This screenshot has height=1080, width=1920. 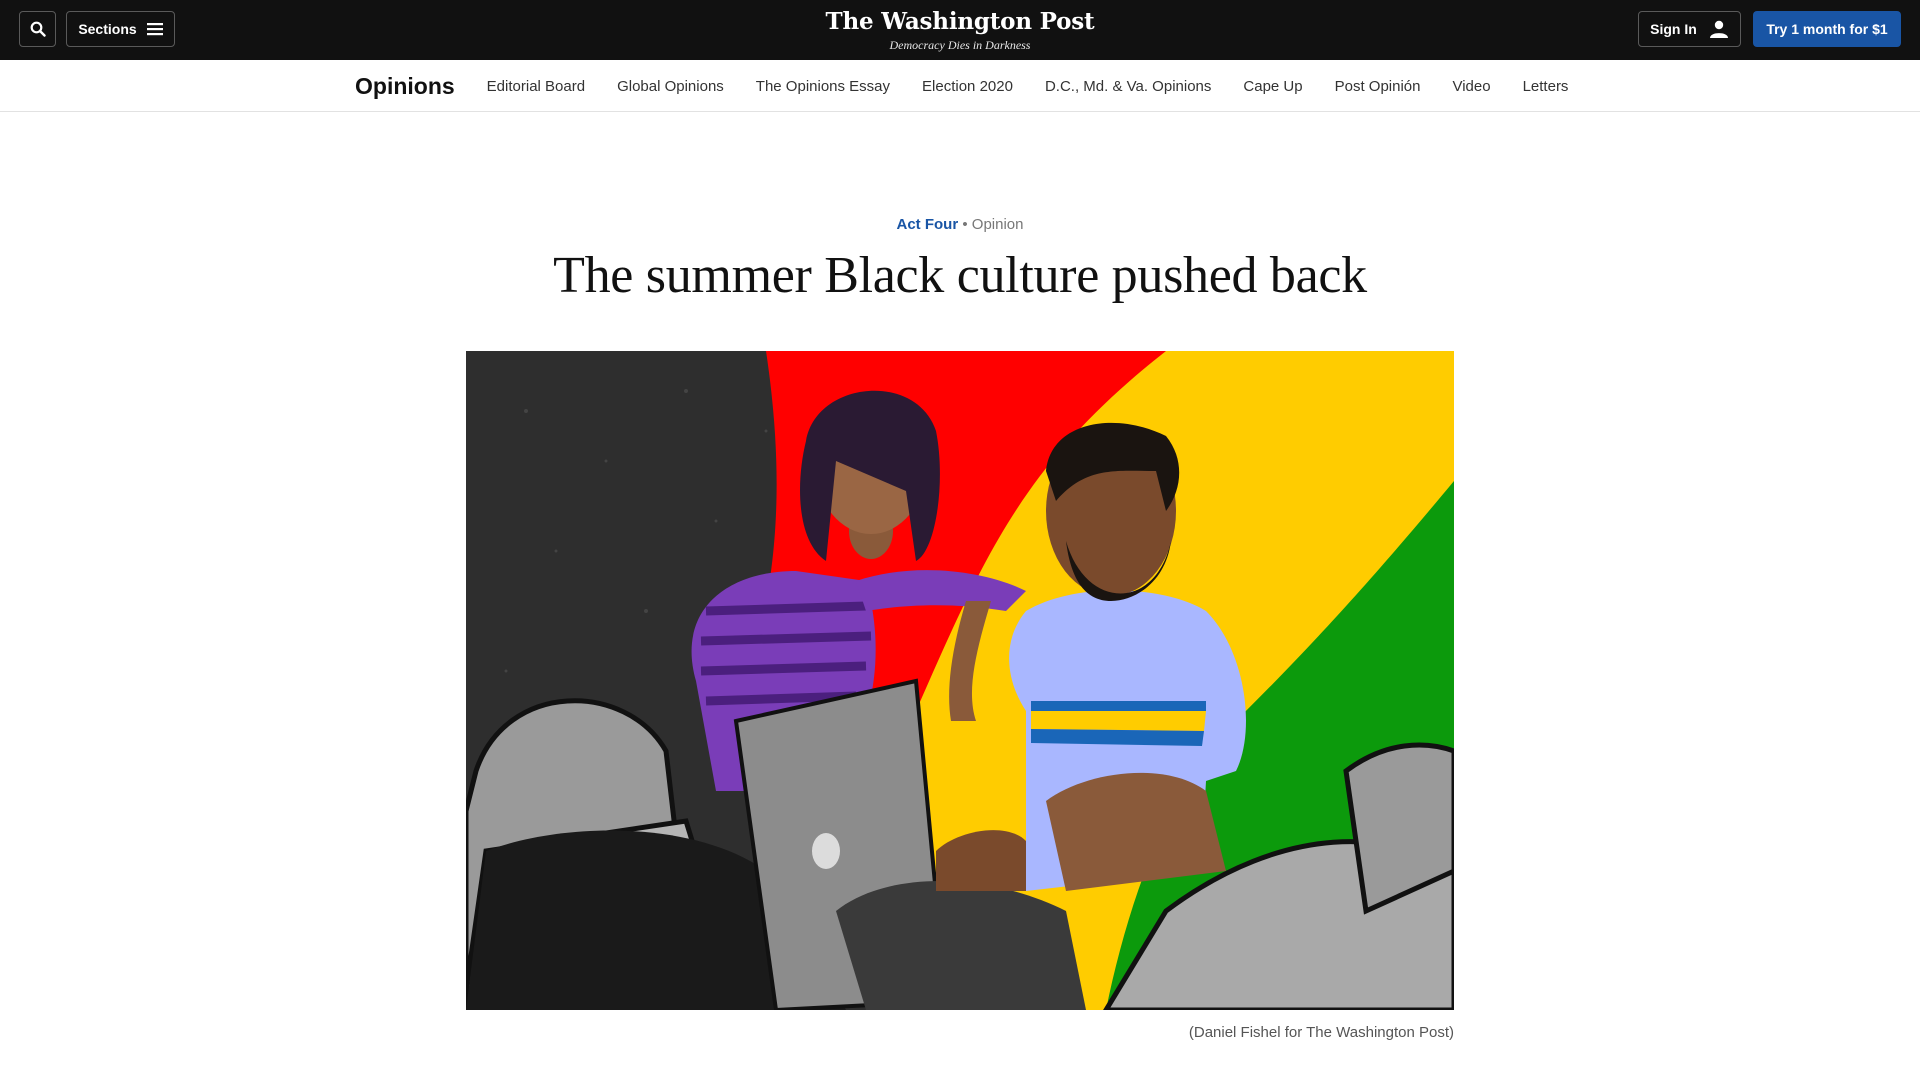 What do you see at coordinates (1718, 29) in the screenshot?
I see `user-icon` at bounding box center [1718, 29].